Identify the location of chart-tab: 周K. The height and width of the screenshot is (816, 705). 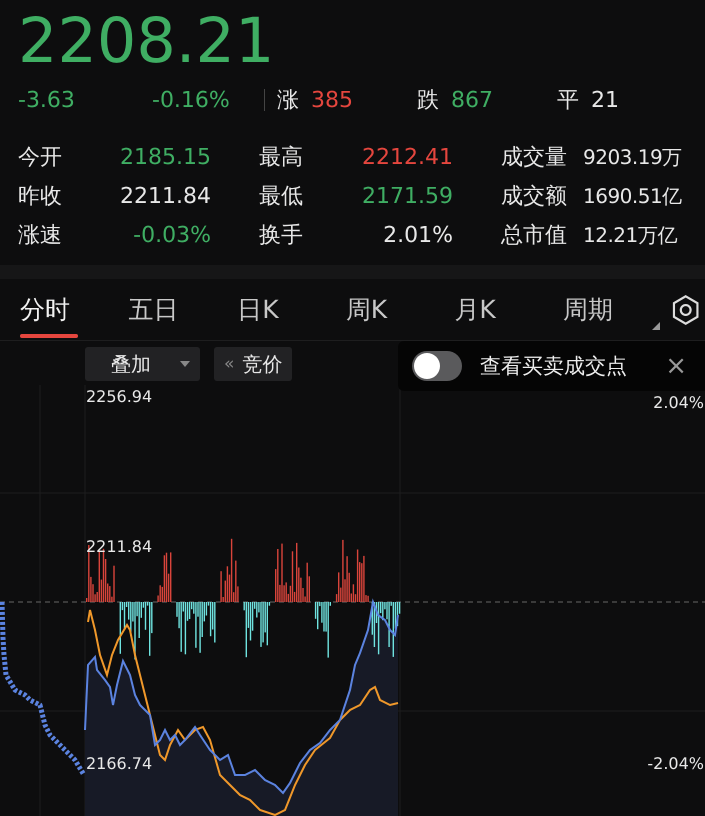
(400, 309).